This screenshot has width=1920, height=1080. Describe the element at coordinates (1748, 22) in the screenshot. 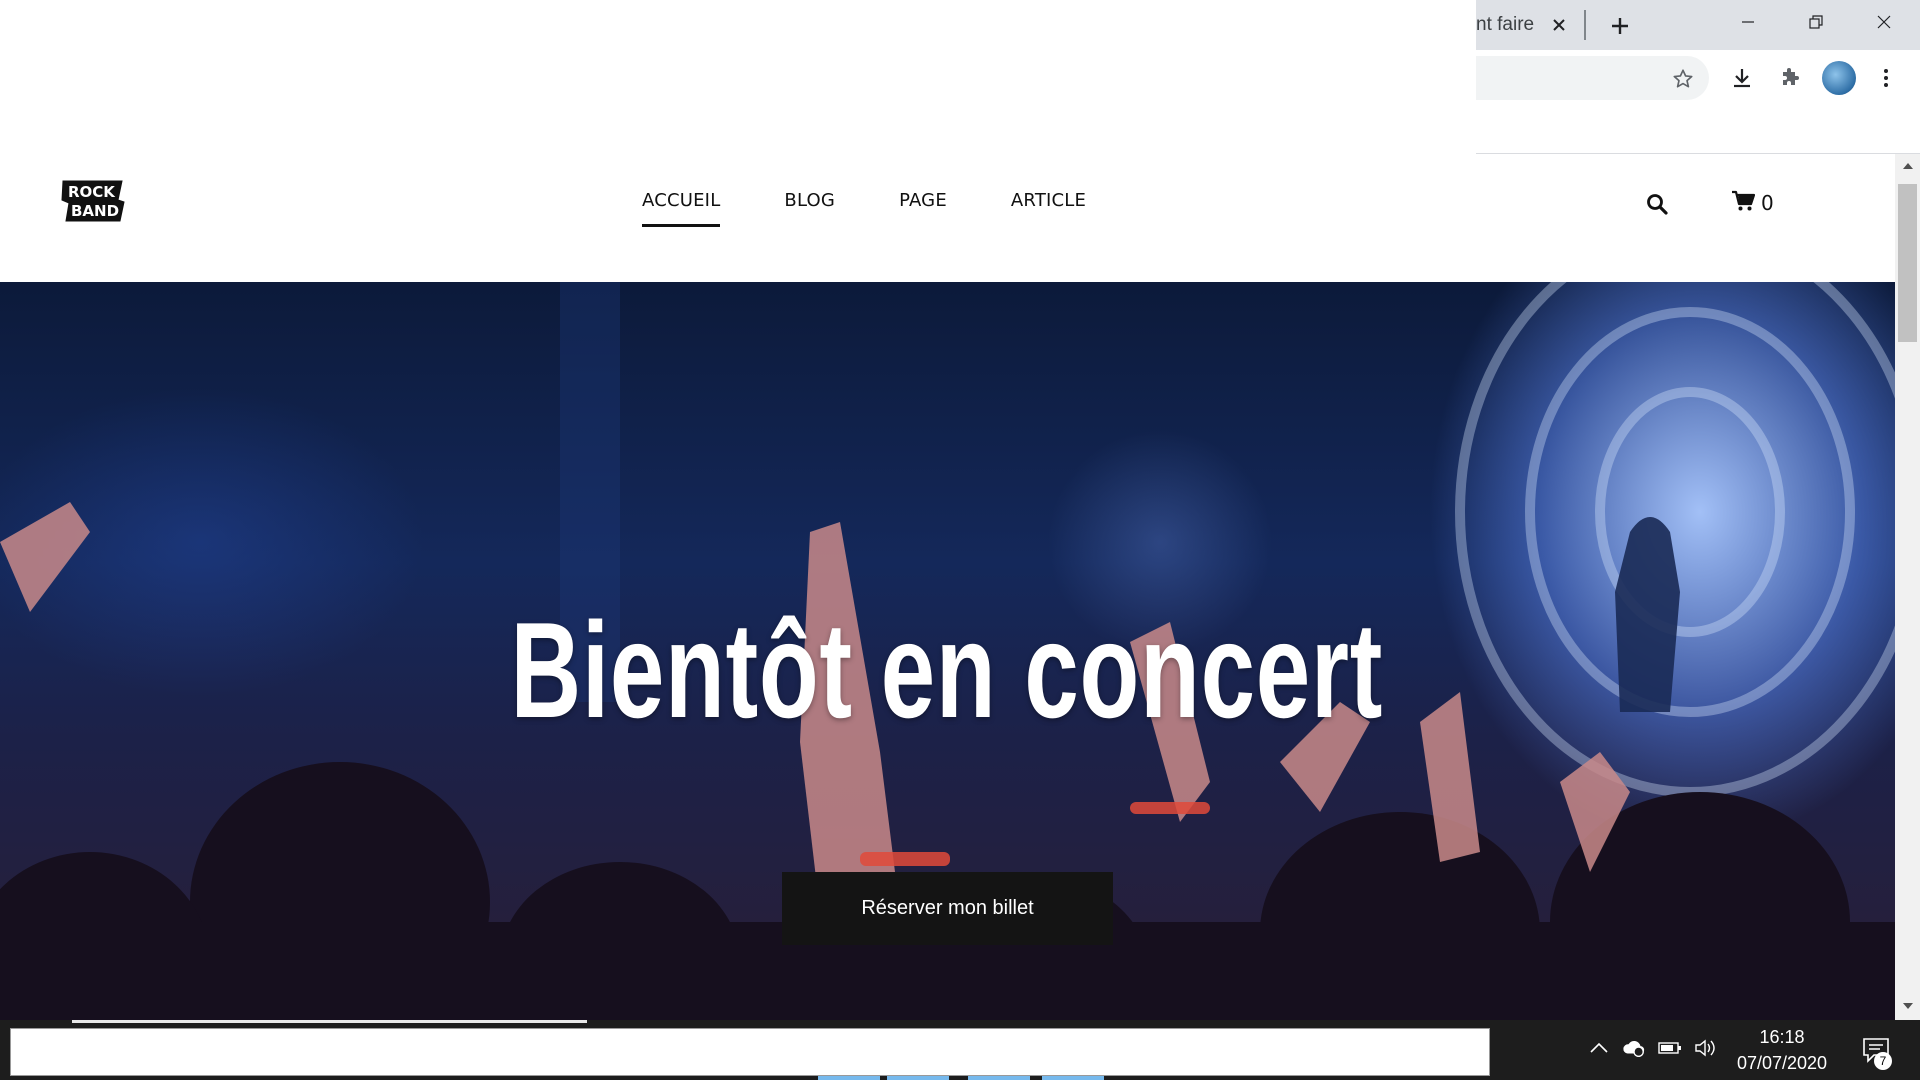

I see `minimize-icon` at that location.